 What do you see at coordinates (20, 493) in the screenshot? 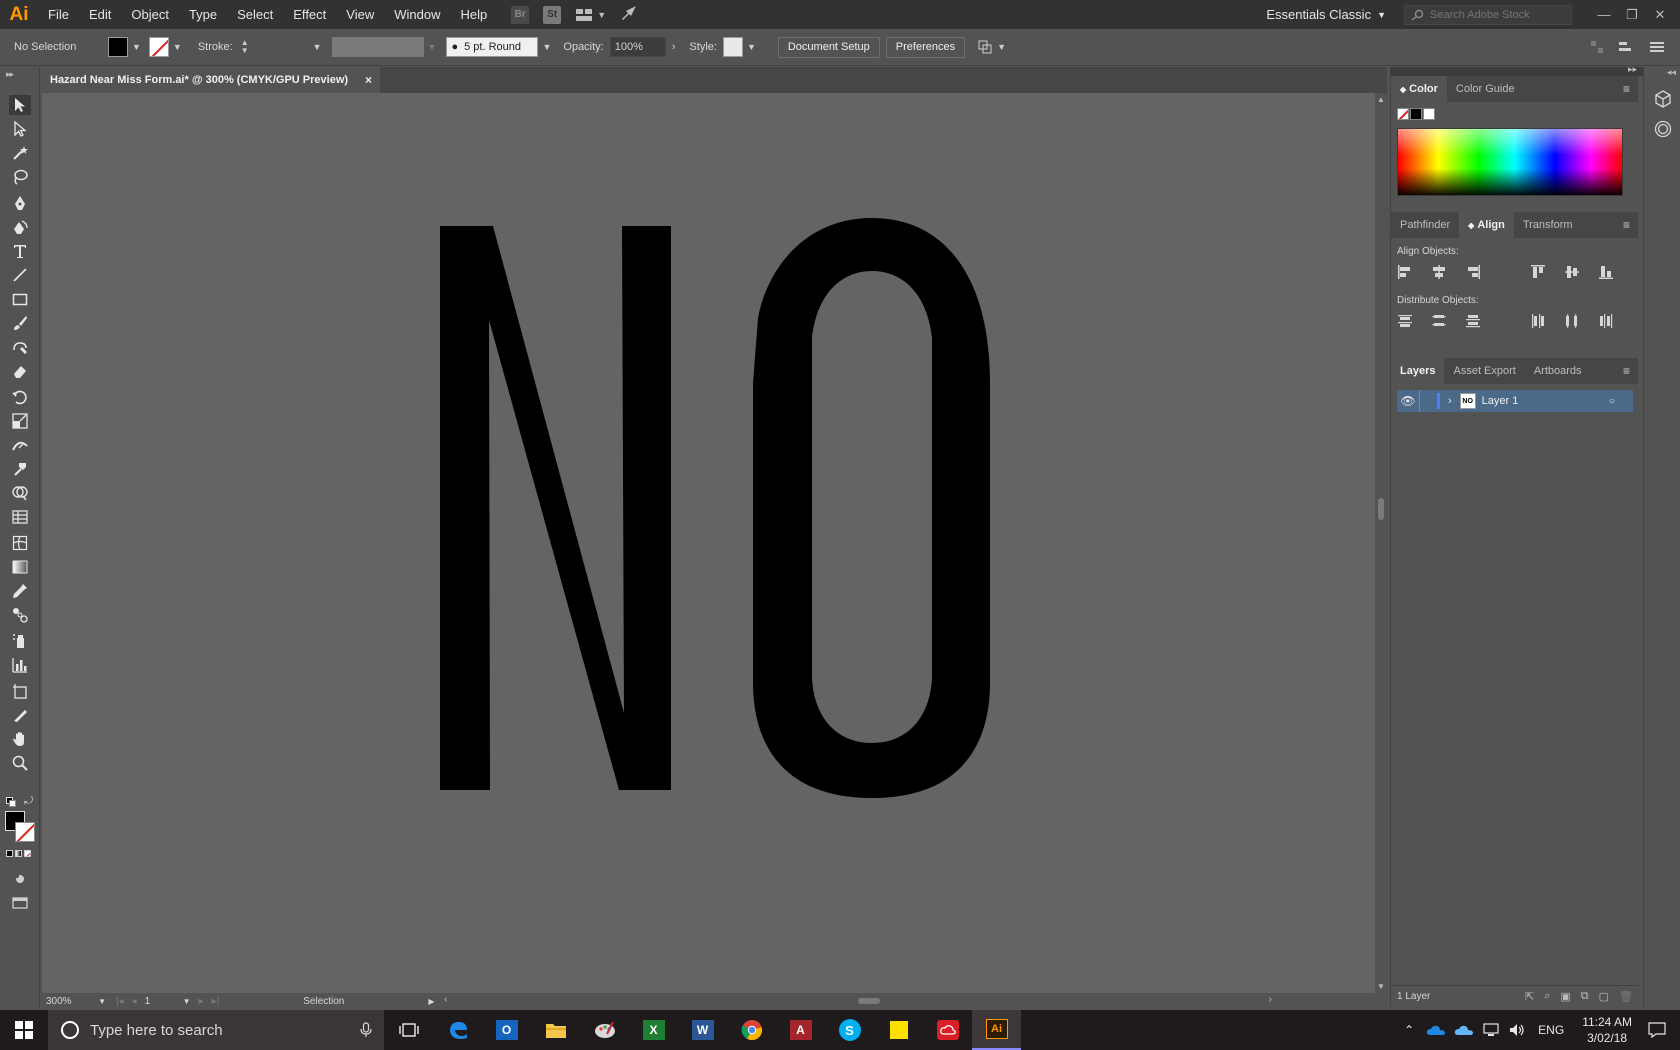
I see `shape-builder-tool-icon` at bounding box center [20, 493].